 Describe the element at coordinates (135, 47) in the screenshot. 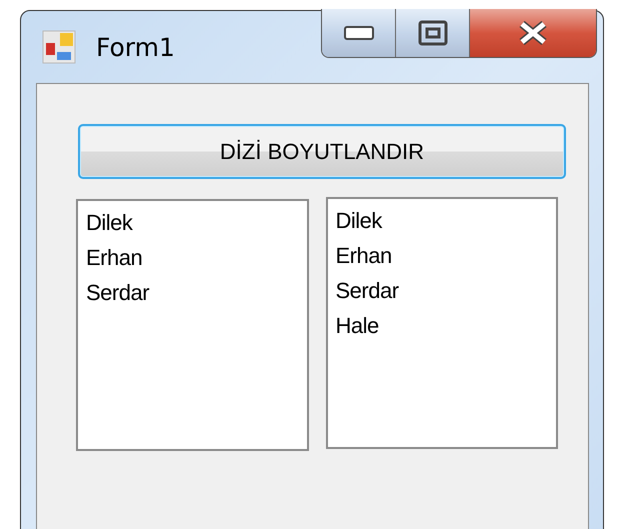

I see `window-title: Form1` at that location.